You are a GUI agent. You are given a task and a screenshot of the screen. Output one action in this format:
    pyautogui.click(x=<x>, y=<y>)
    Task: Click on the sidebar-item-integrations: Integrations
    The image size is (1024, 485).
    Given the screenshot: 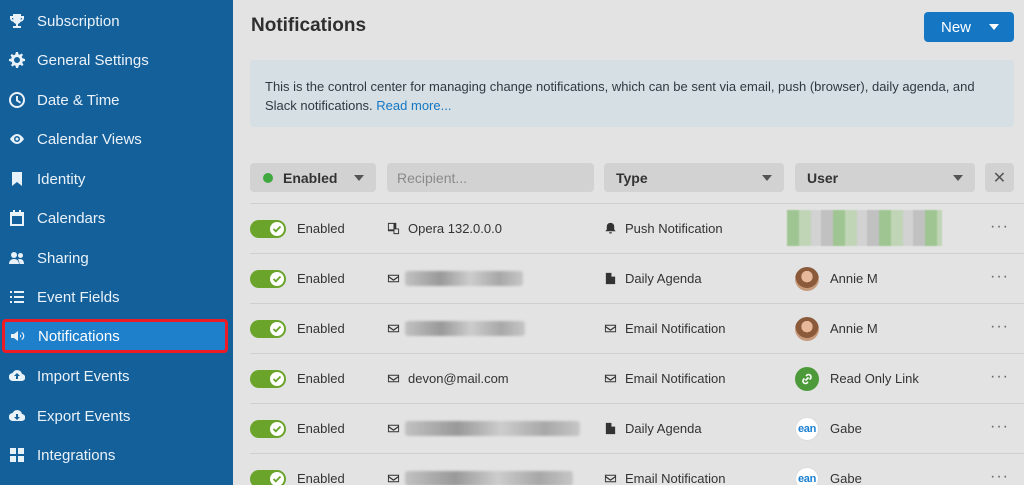 What is the action you would take?
    pyautogui.click(x=116, y=455)
    